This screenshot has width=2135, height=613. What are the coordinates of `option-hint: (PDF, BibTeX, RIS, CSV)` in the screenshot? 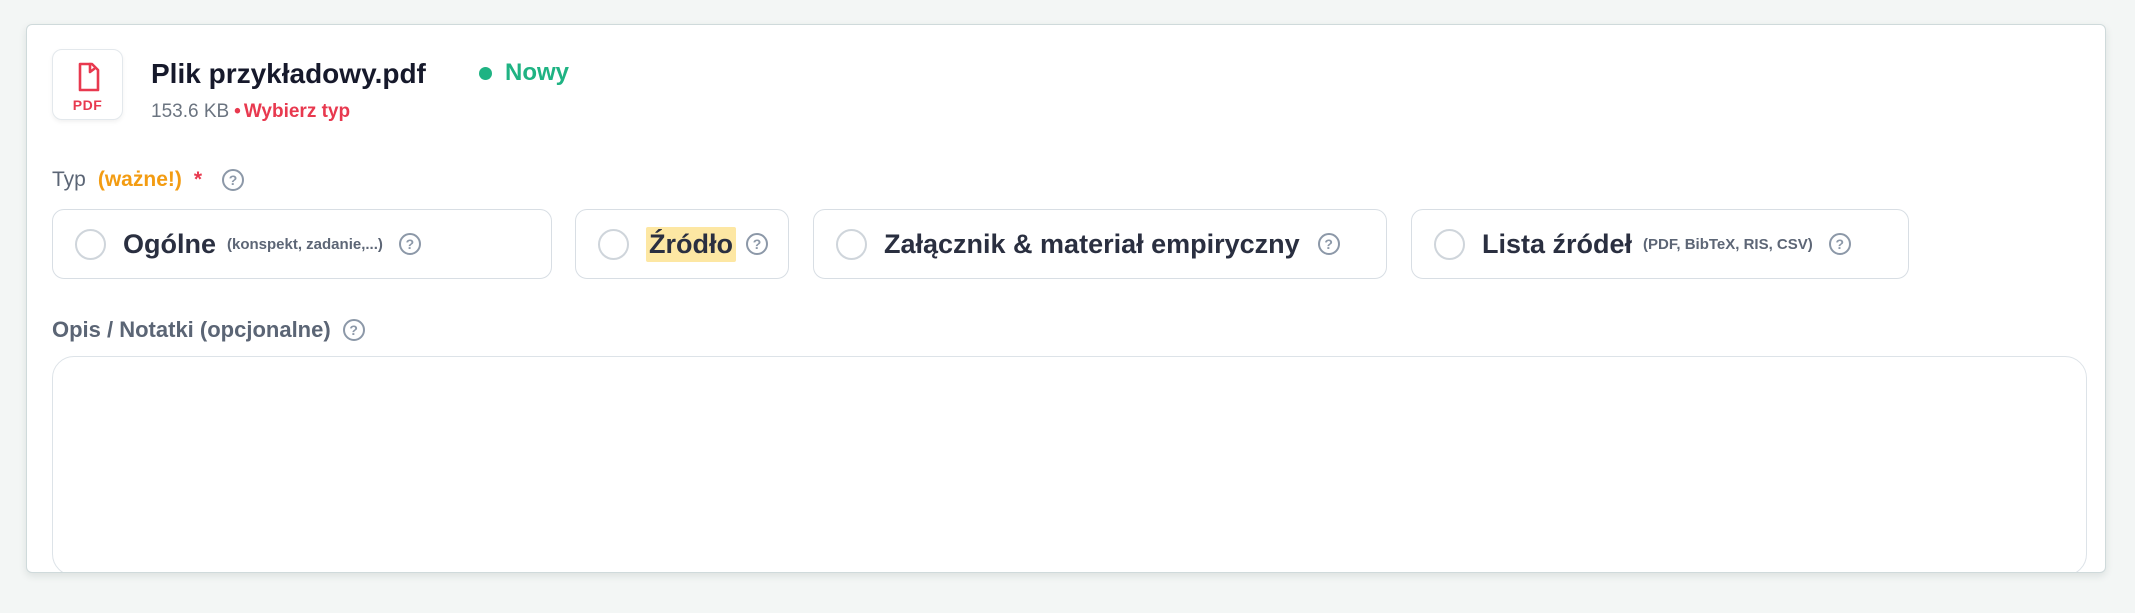 It's located at (1728, 244).